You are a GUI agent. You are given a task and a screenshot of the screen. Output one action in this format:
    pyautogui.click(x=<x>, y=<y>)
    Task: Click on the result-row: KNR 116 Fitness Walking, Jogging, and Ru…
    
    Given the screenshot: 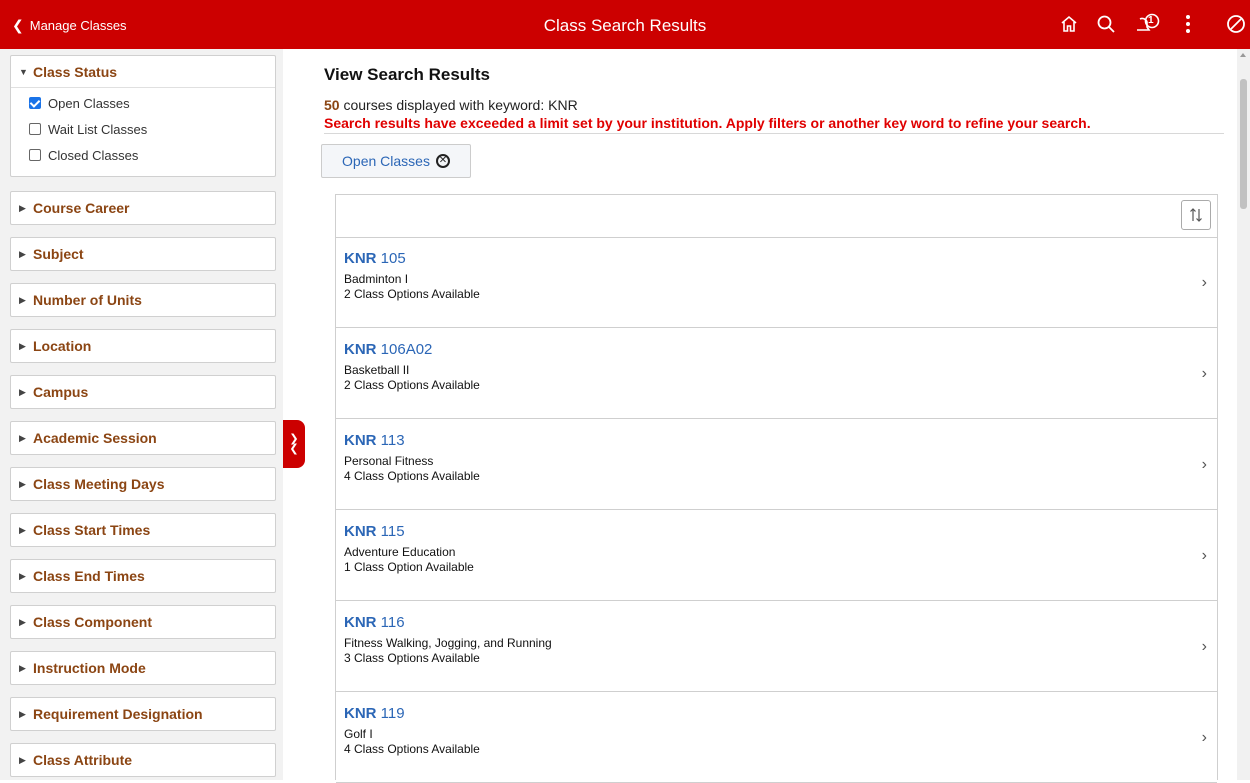 What is the action you would take?
    pyautogui.click(x=776, y=647)
    